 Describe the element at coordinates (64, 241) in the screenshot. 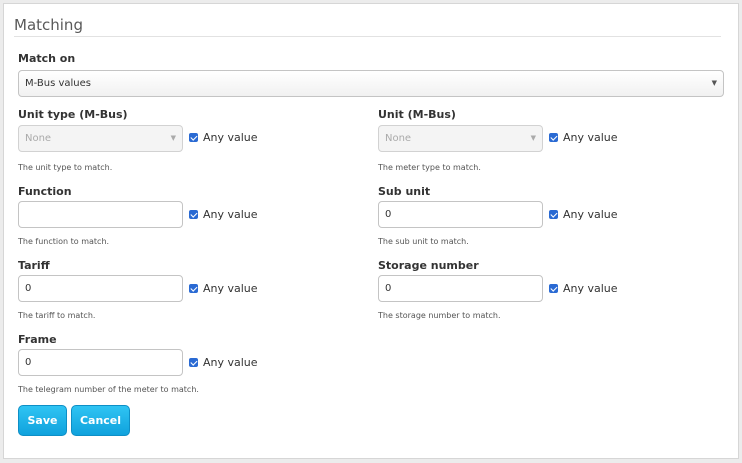

I see `function-help: The function to match.` at that location.